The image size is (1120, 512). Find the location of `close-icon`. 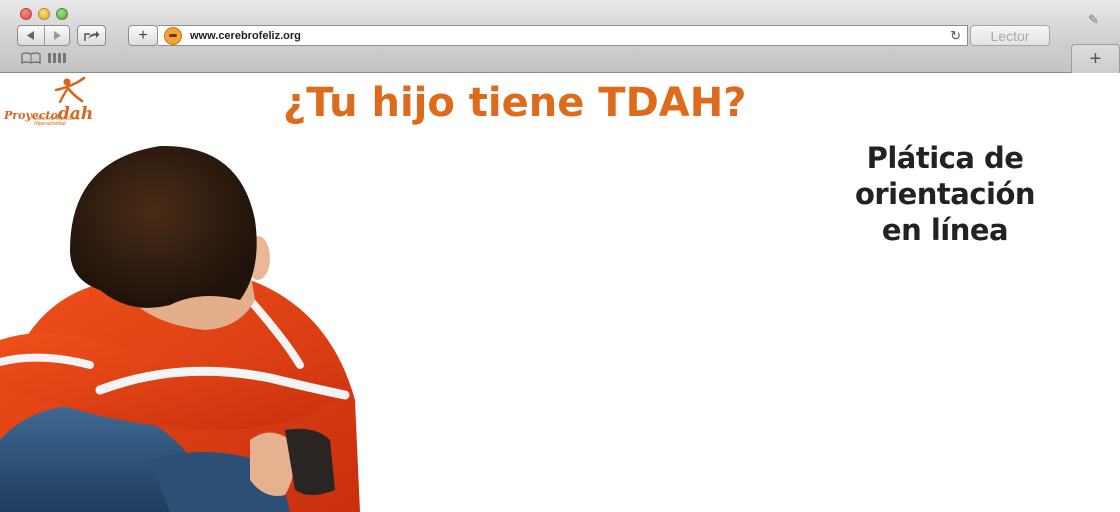

close-icon is located at coordinates (26, 14).